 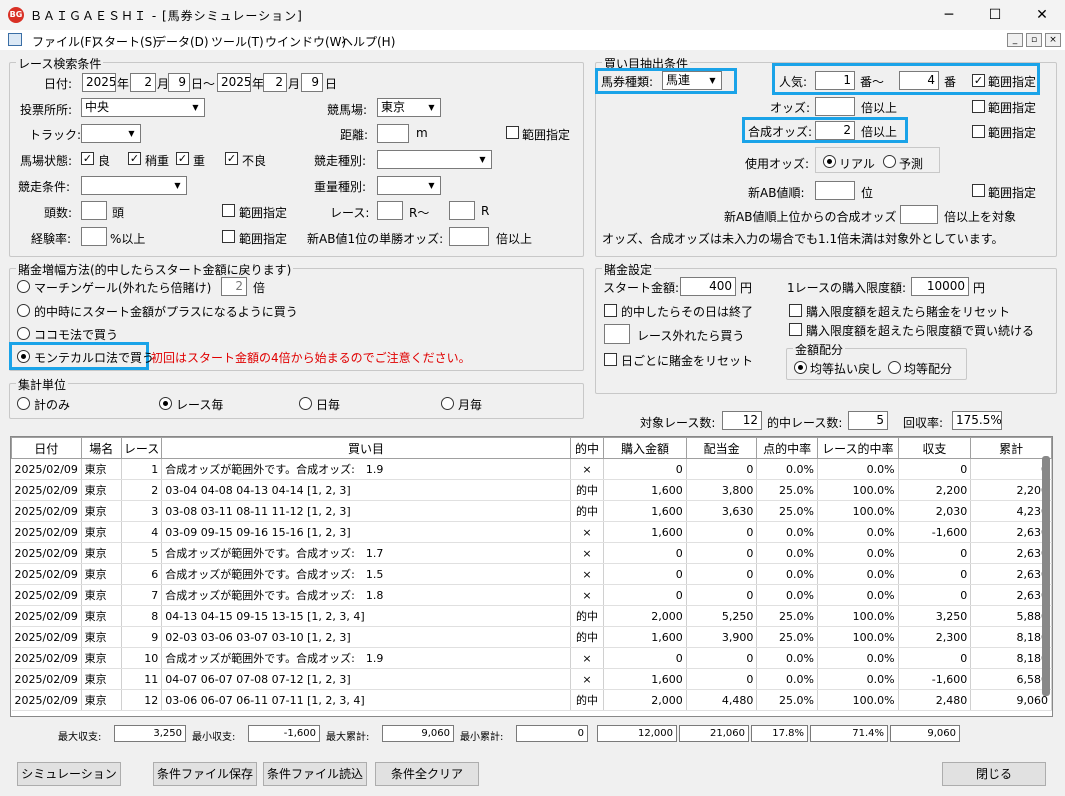 What do you see at coordinates (143, 107) in the screenshot?
I see `venue-select: 中央 ▼` at bounding box center [143, 107].